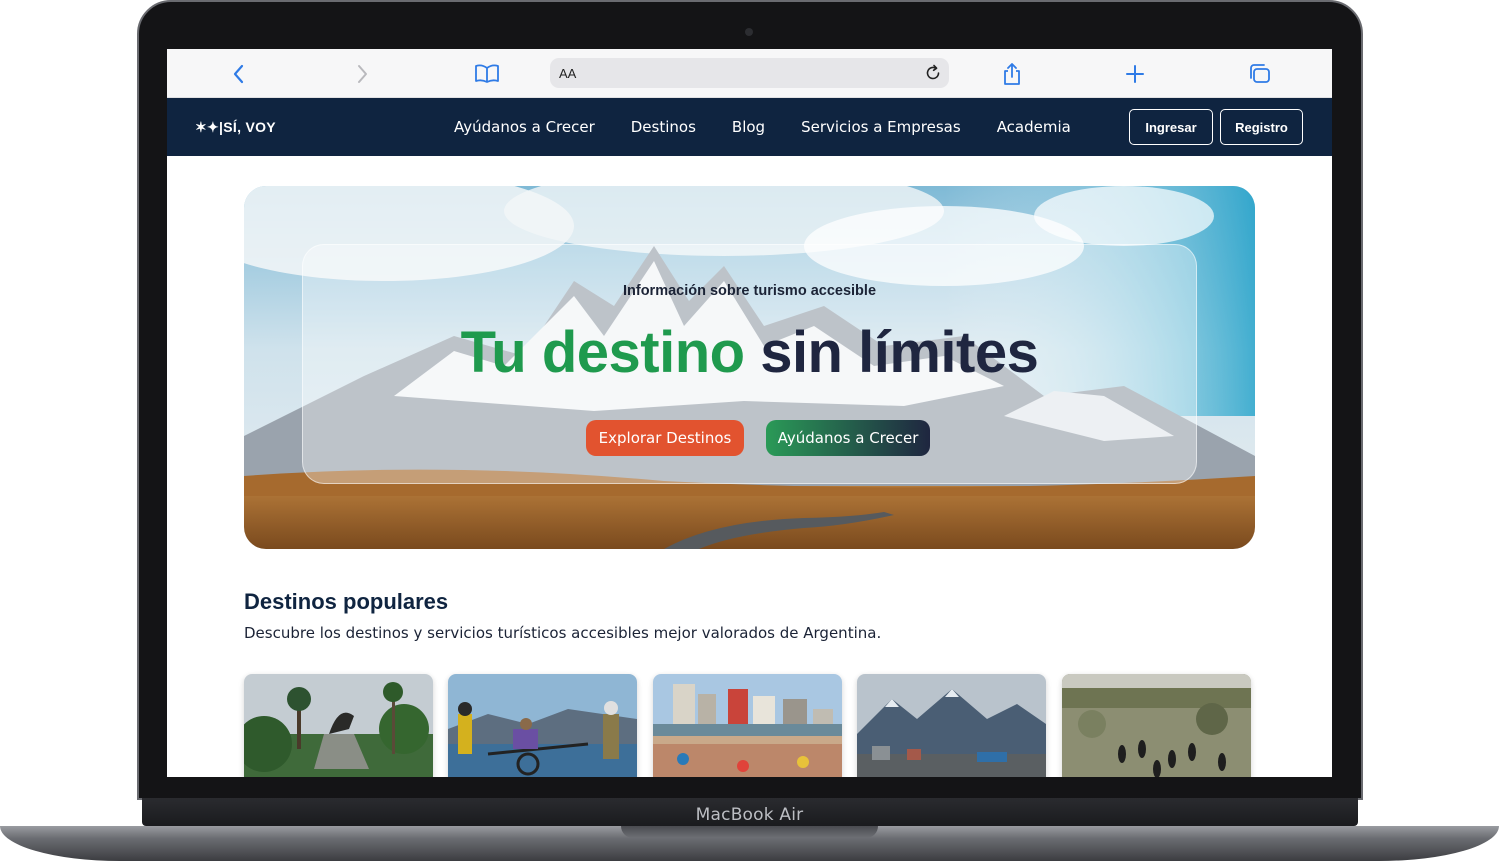  I want to click on headline-dark-part: sin límites, so click(899, 352).